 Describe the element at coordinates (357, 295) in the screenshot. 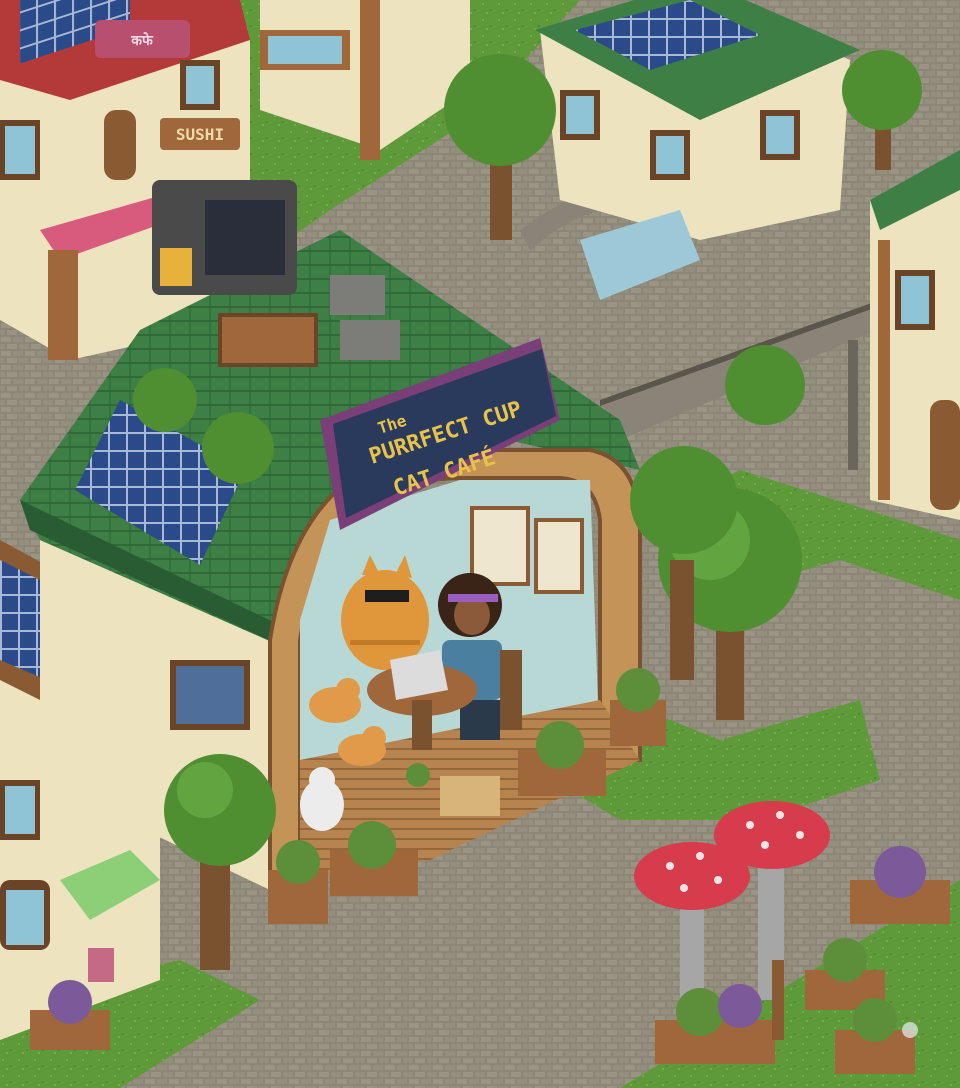

I see `rooftop-vent` at that location.